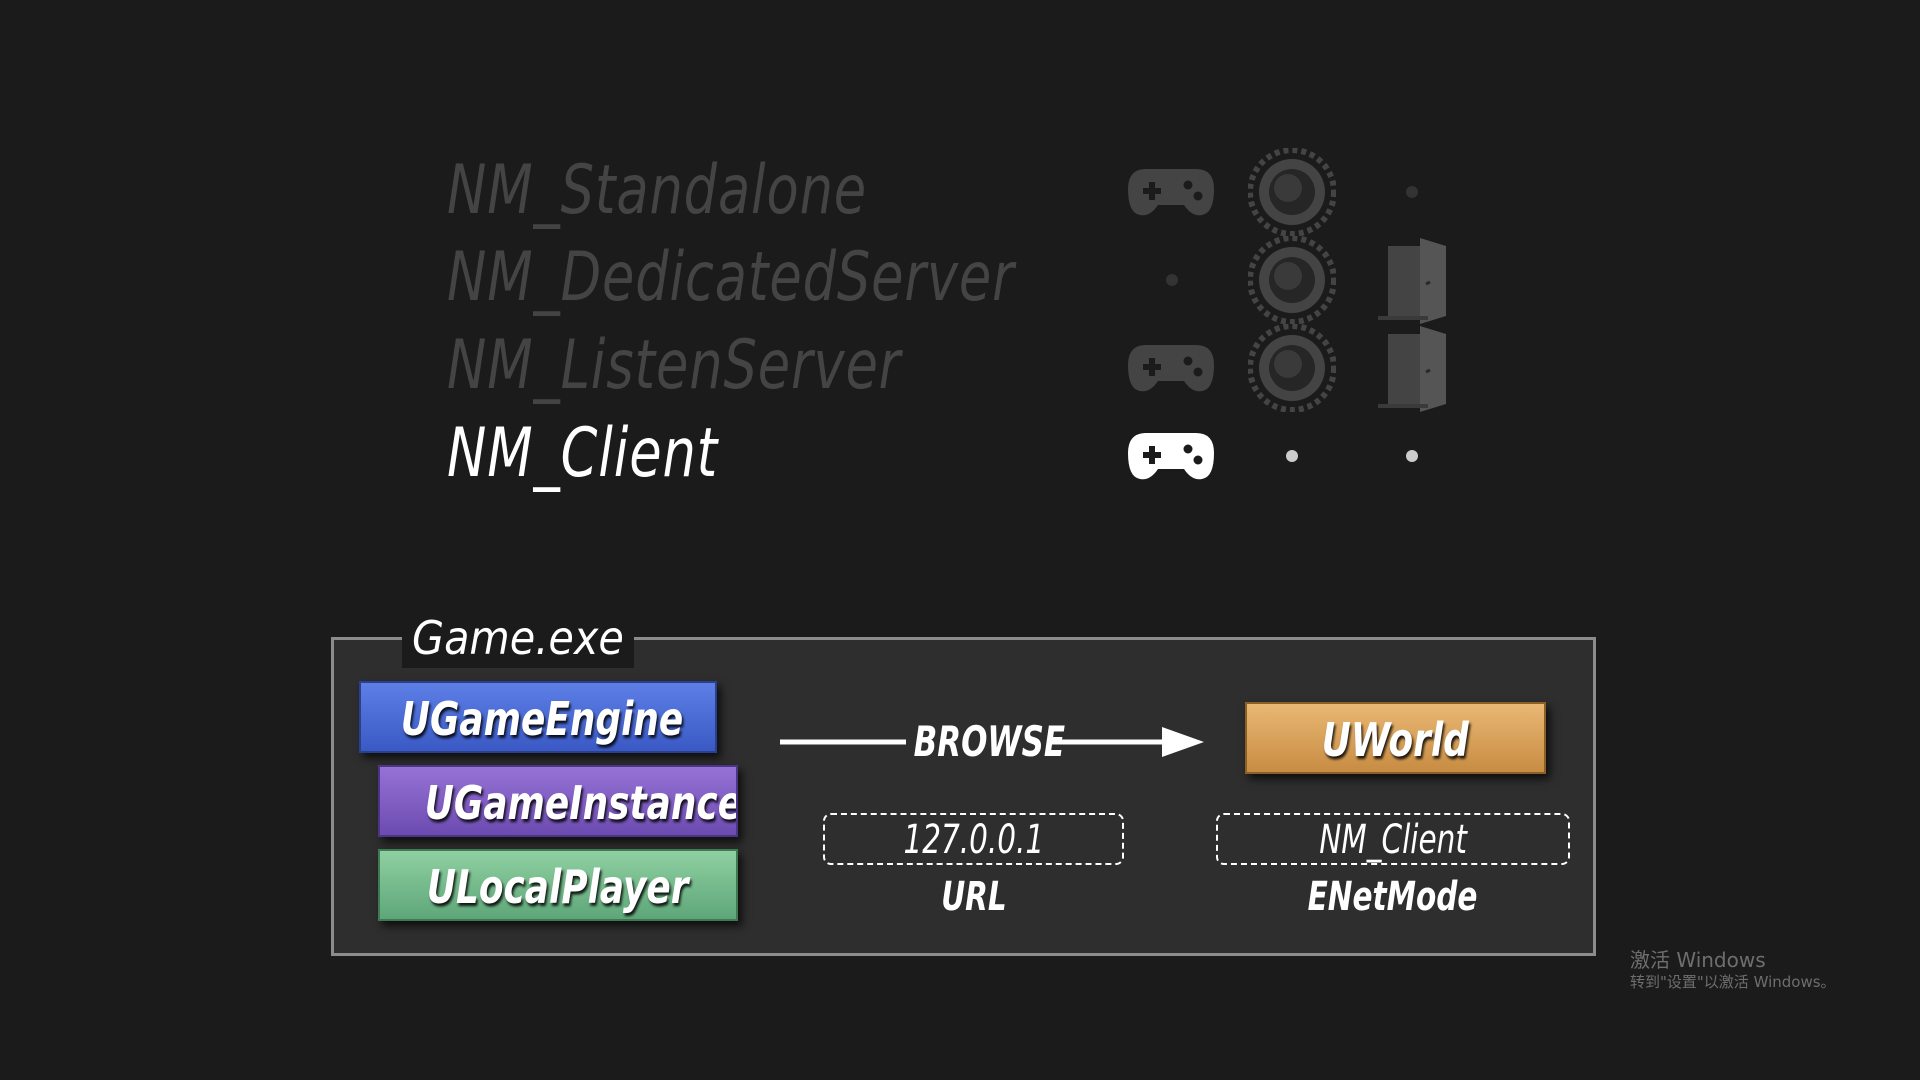  Describe the element at coordinates (989, 741) in the screenshot. I see `browse-label: BROWSE` at that location.